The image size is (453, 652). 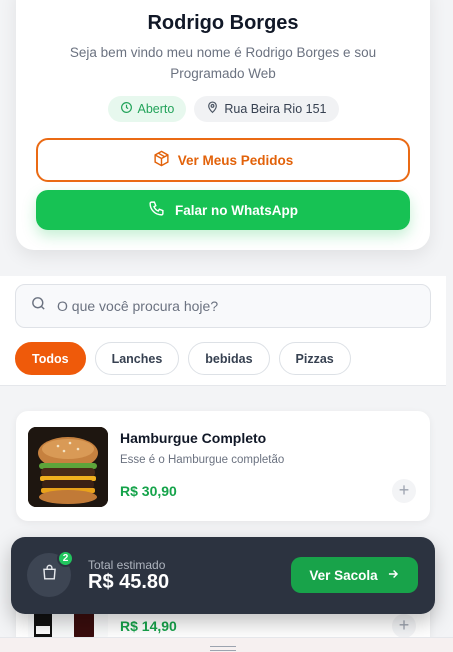 What do you see at coordinates (68, 467) in the screenshot?
I see `product-image-burger` at bounding box center [68, 467].